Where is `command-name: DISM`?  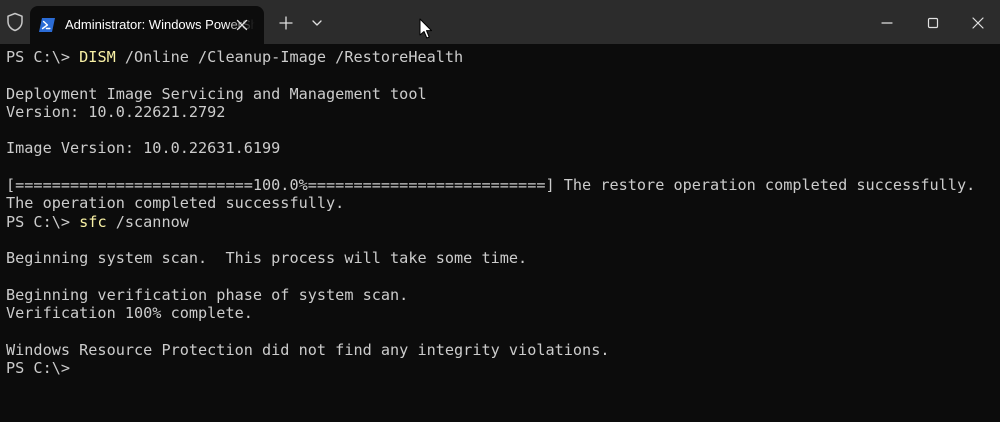 command-name: DISM is located at coordinates (97, 57).